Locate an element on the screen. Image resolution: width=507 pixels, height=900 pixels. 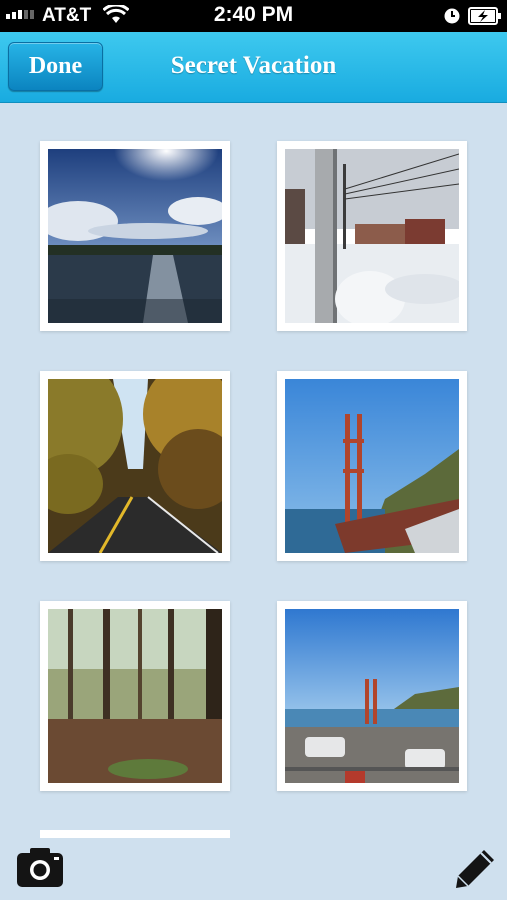
alarm-clock-icon is located at coordinates (452, 16).